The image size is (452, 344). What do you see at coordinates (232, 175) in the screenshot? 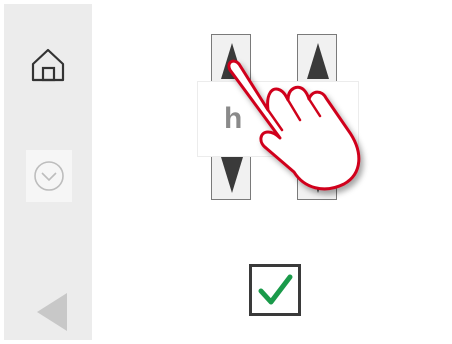
I see `hours-down-button` at bounding box center [232, 175].